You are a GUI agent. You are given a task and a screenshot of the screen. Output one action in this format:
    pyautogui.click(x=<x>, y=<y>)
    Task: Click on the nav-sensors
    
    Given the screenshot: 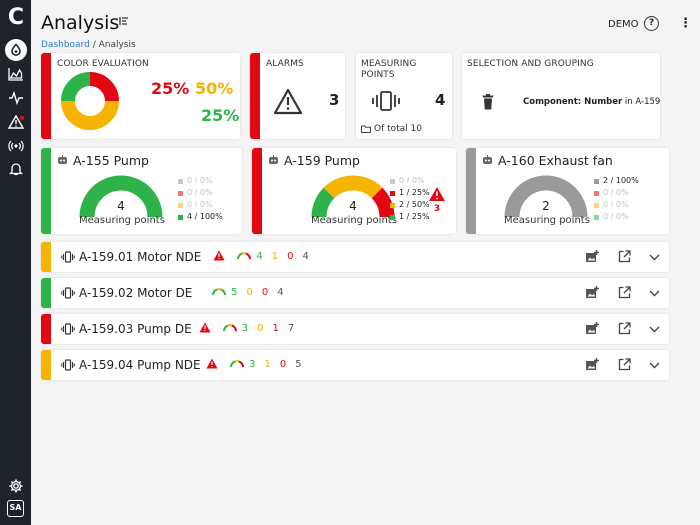 What is the action you would take?
    pyautogui.click(x=15, y=146)
    